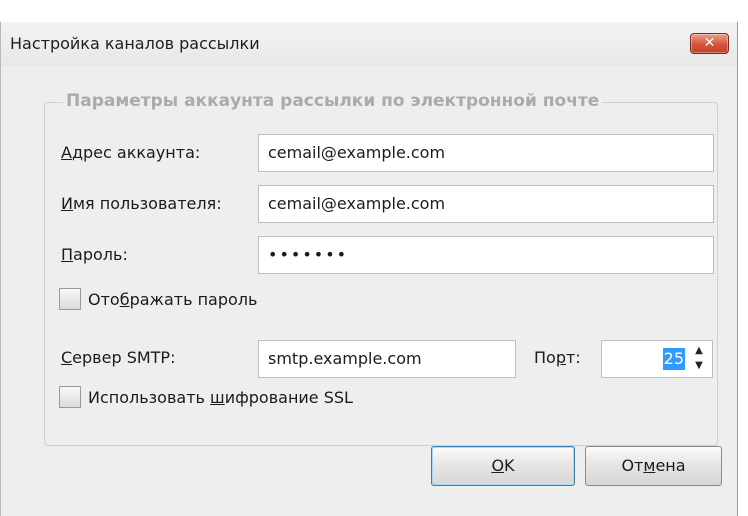 The width and height of the screenshot is (748, 516). I want to click on username-field: cemail@example.com, so click(486, 204).